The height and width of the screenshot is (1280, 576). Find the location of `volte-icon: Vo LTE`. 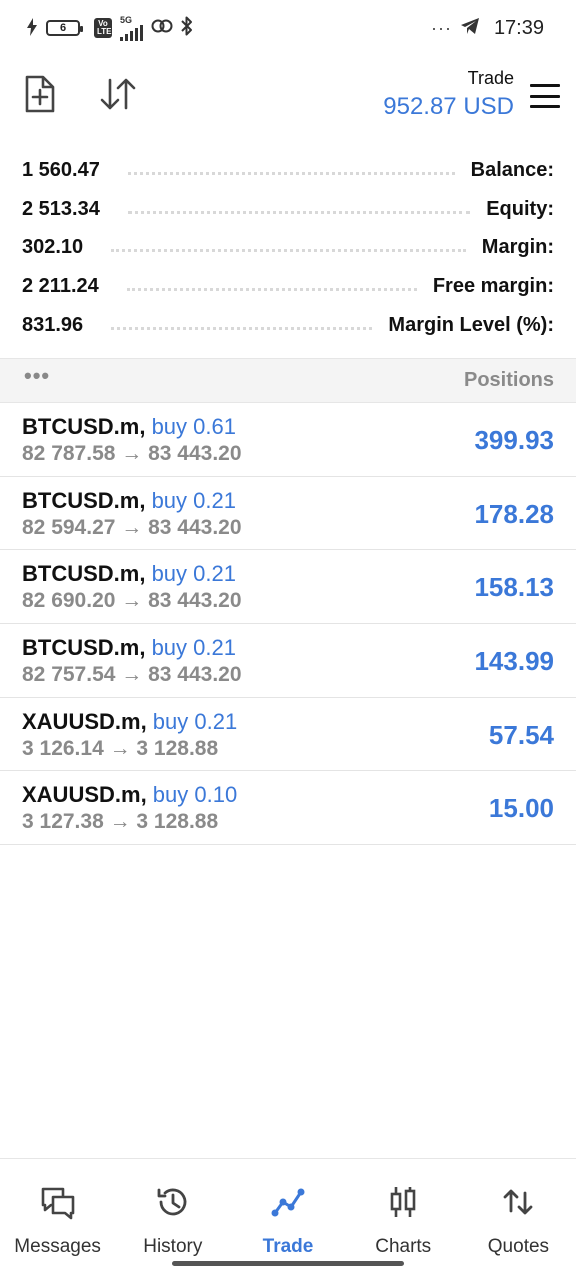

volte-icon: Vo LTE is located at coordinates (103, 28).